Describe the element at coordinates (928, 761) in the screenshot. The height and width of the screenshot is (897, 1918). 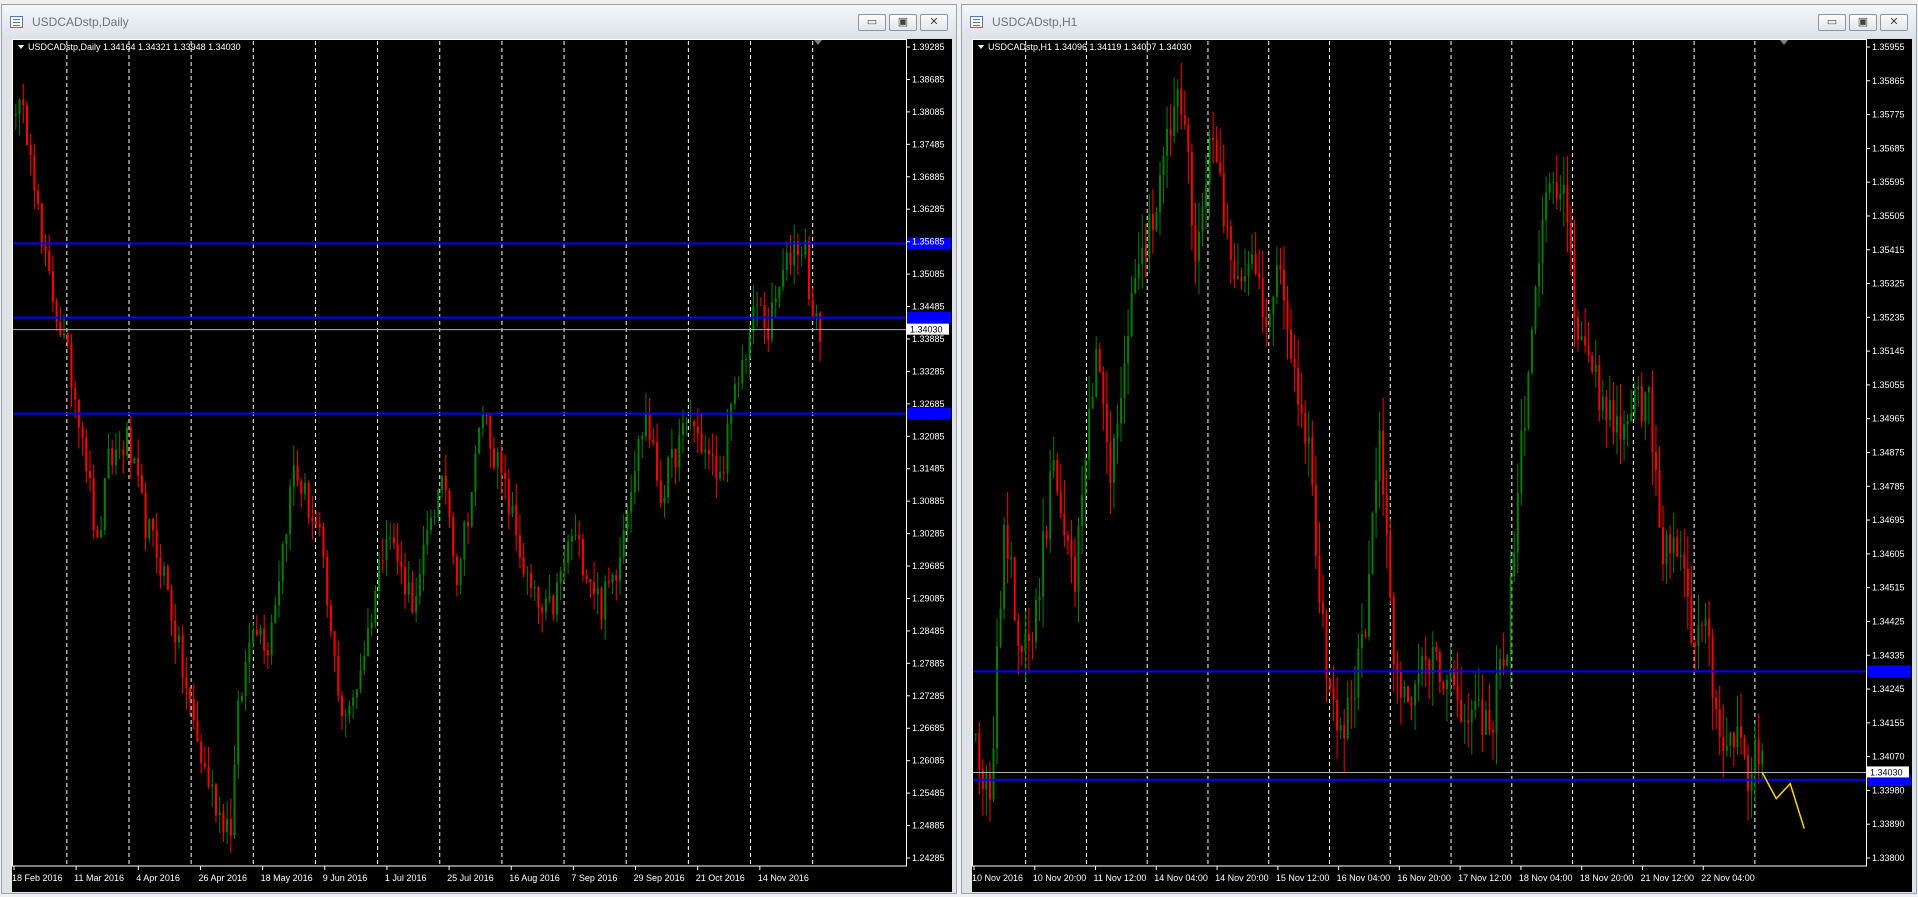
I see `y-tick-label: 1.26085` at that location.